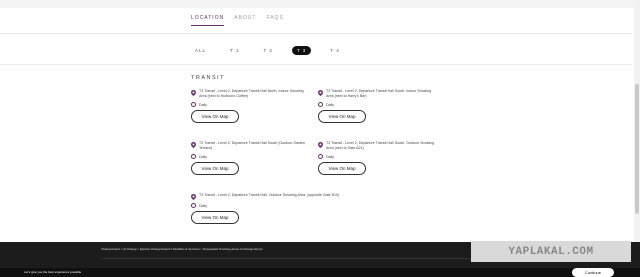 Image resolution: width=640 pixels, height=277 pixels. What do you see at coordinates (593, 272) in the screenshot?
I see `cookie-continue-button: Continue` at bounding box center [593, 272].